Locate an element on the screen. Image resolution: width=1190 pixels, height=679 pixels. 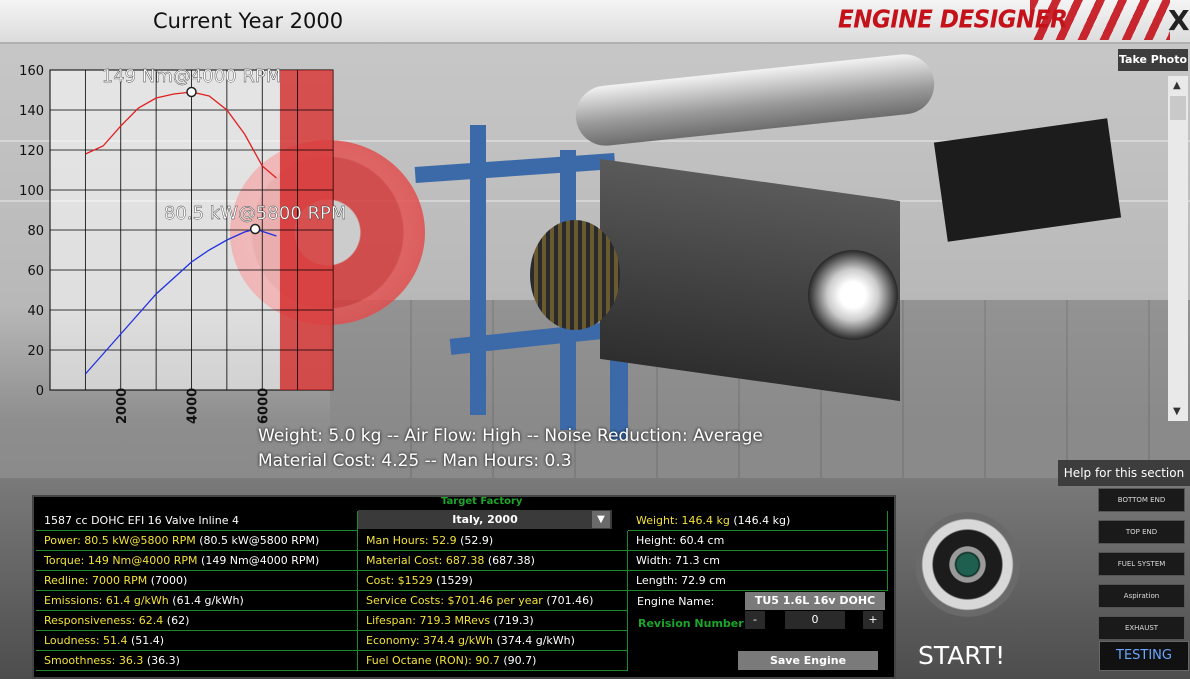
flywheel is located at coordinates (575, 275).